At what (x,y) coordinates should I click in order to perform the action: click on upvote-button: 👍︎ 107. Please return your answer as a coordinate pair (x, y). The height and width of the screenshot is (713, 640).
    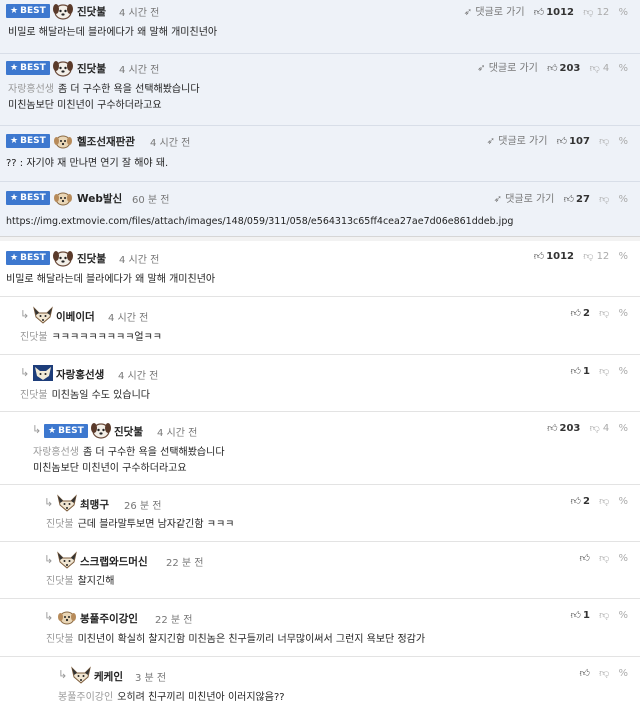
    Looking at the image, I should click on (573, 141).